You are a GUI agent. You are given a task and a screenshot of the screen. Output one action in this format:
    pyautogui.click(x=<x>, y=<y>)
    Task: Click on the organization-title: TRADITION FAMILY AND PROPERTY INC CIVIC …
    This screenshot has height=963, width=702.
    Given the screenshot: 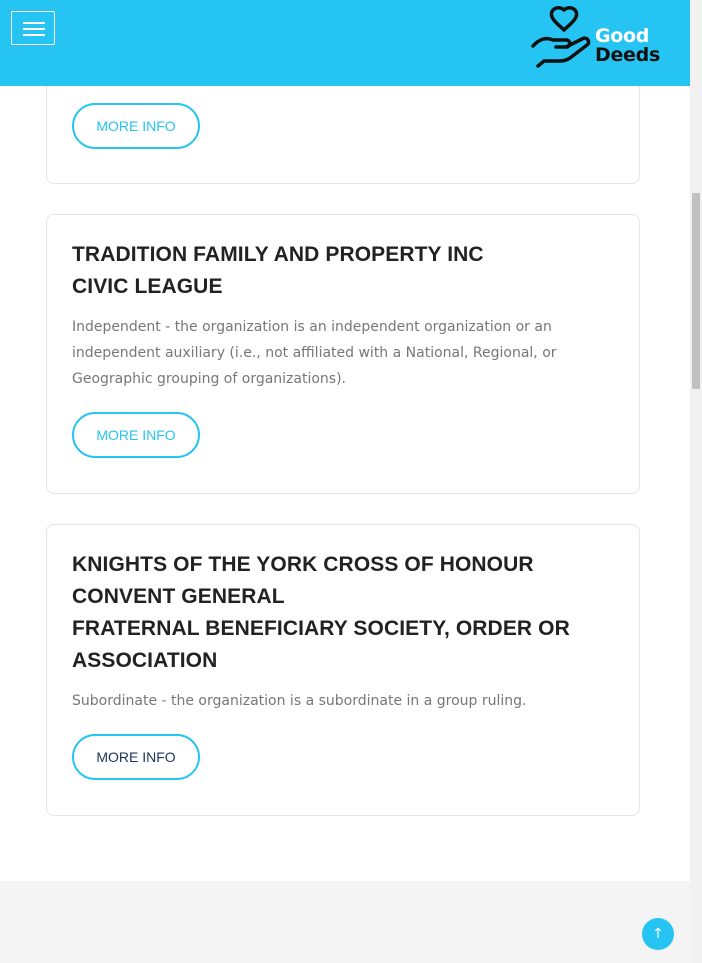 What is the action you would take?
    pyautogui.click(x=278, y=271)
    